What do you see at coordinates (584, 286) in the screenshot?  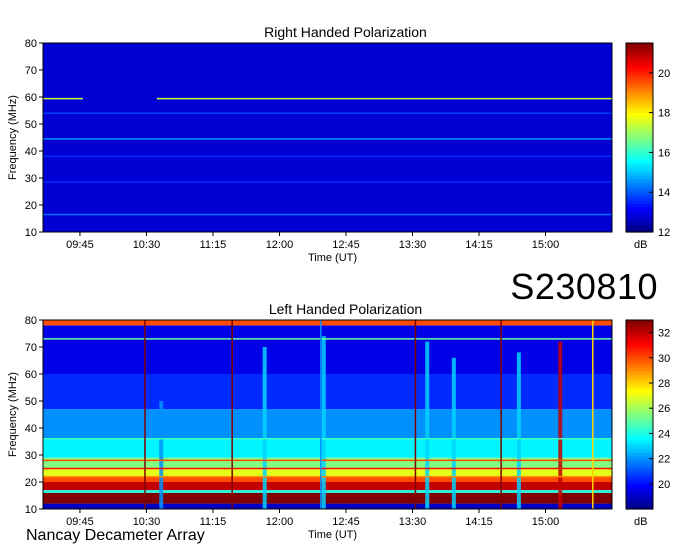 I see `observation-id: S230810` at bounding box center [584, 286].